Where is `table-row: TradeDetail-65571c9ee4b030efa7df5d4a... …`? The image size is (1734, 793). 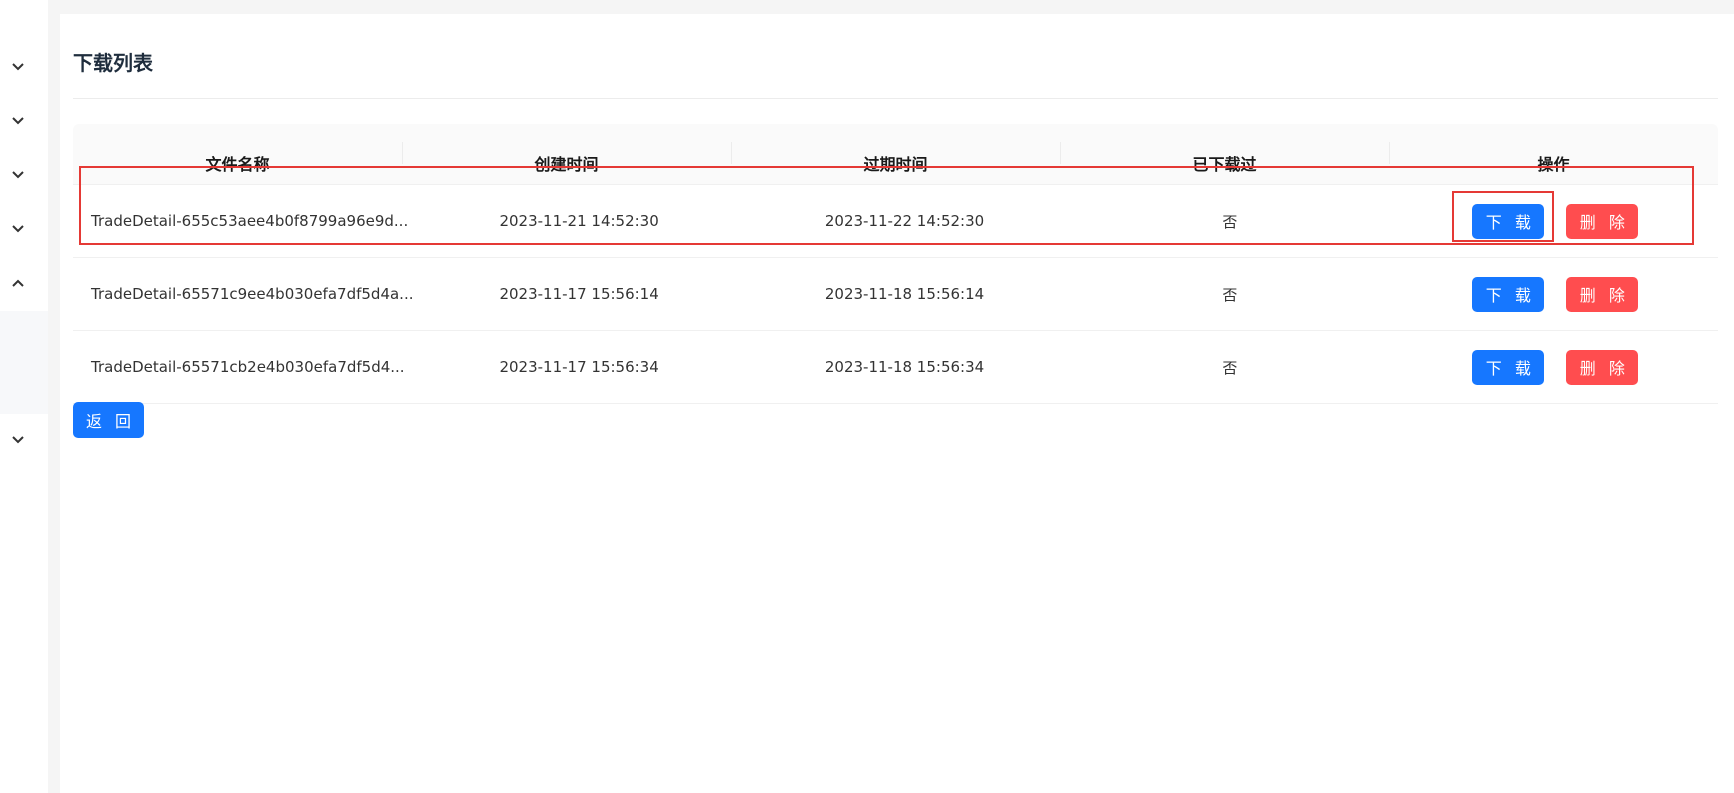
table-row: TradeDetail-65571c9ee4b030efa7df5d4a... … is located at coordinates (895, 294).